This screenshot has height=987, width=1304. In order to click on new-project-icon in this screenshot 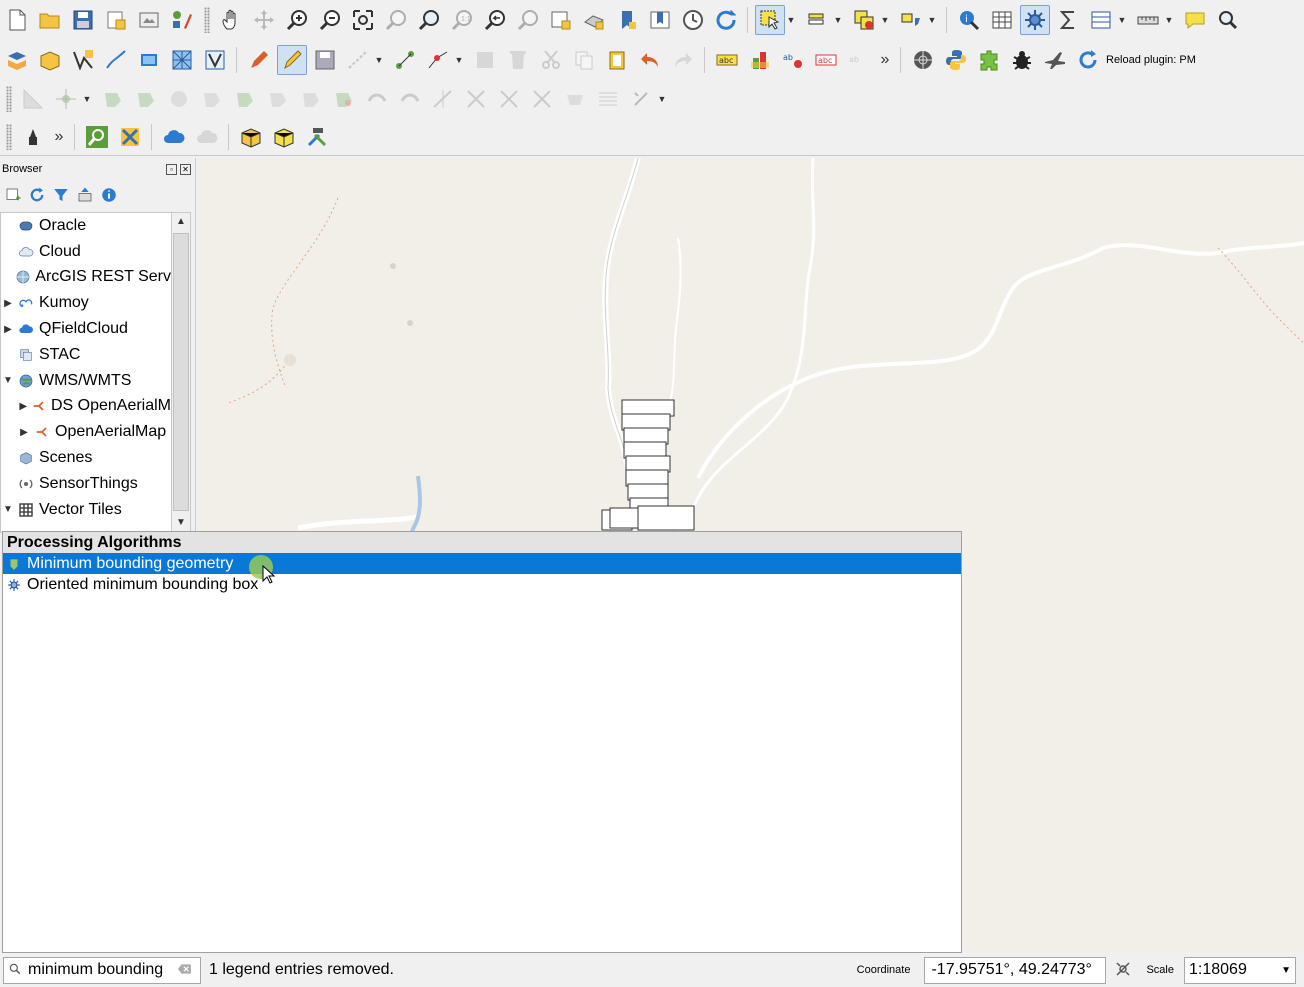, I will do `click(17, 20)`.